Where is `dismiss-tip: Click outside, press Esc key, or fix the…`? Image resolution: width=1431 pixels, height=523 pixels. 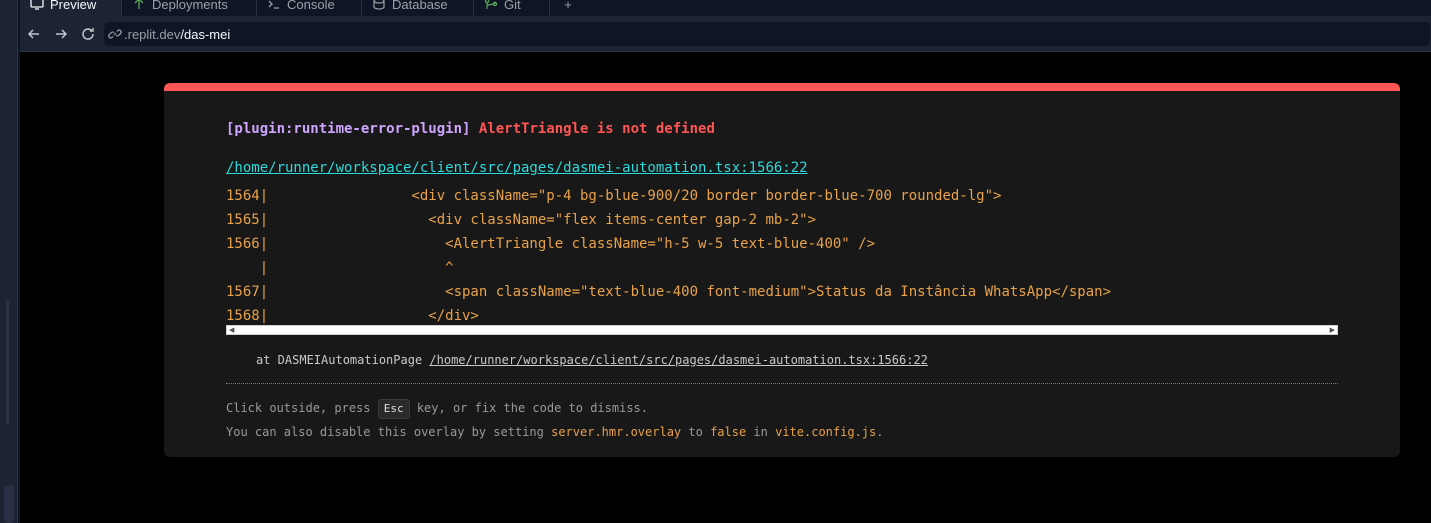
dismiss-tip: Click outside, press Esc key, or fix the… is located at coordinates (437, 409).